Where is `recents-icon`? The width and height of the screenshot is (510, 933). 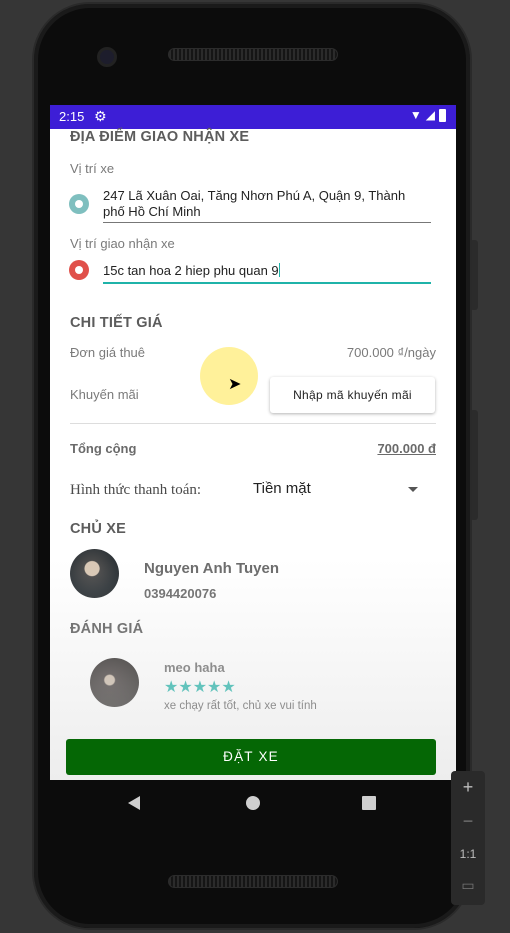 recents-icon is located at coordinates (369, 803).